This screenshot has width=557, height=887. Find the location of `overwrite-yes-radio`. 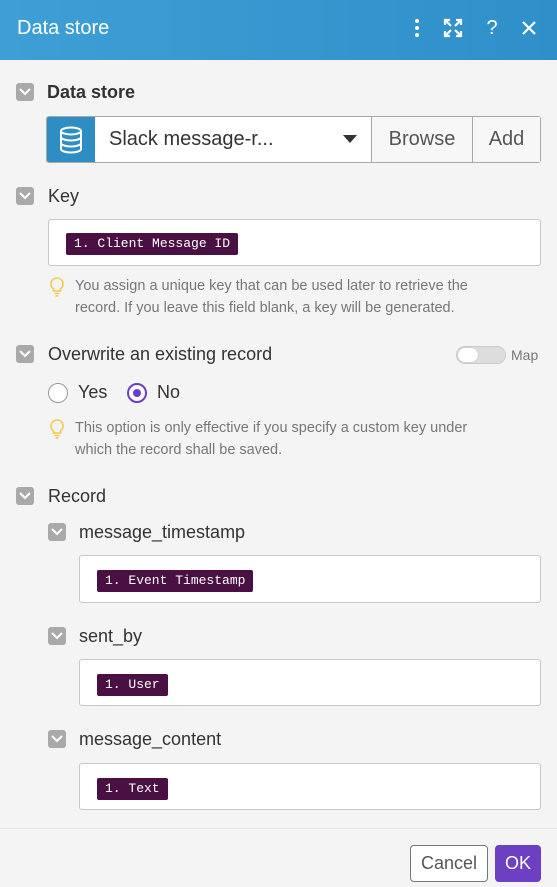

overwrite-yes-radio is located at coordinates (58, 393).